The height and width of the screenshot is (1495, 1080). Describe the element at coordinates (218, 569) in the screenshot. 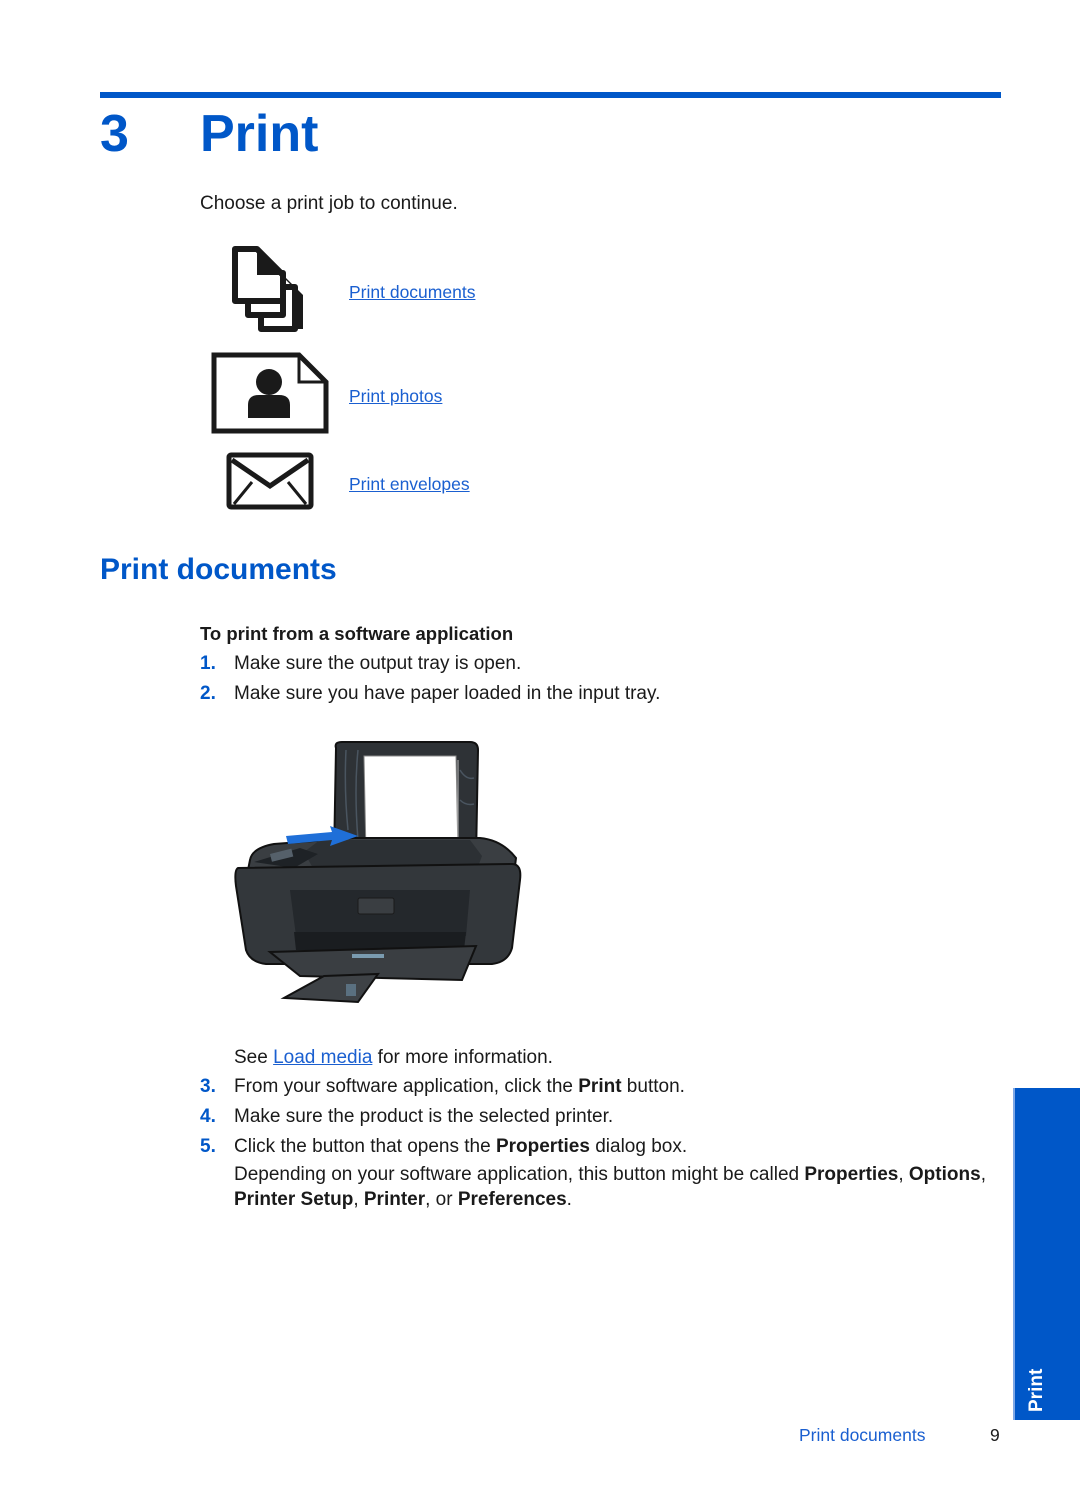

I see `section-title: Print documents` at that location.